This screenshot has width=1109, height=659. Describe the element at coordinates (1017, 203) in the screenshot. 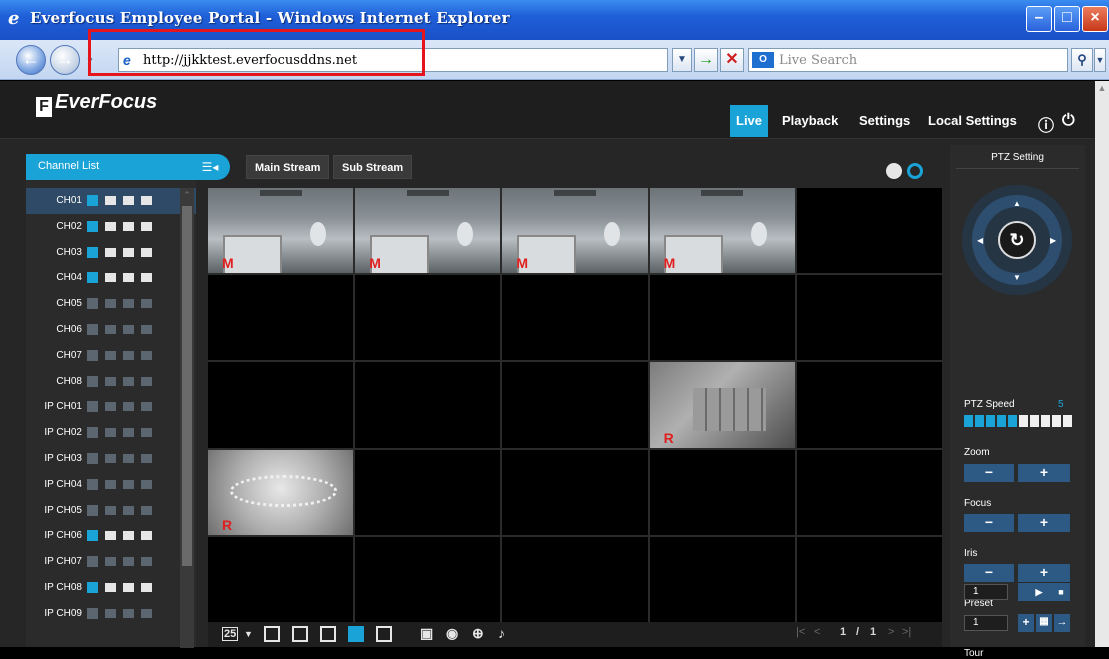

I see `ptz-up-icon: ▲` at that location.